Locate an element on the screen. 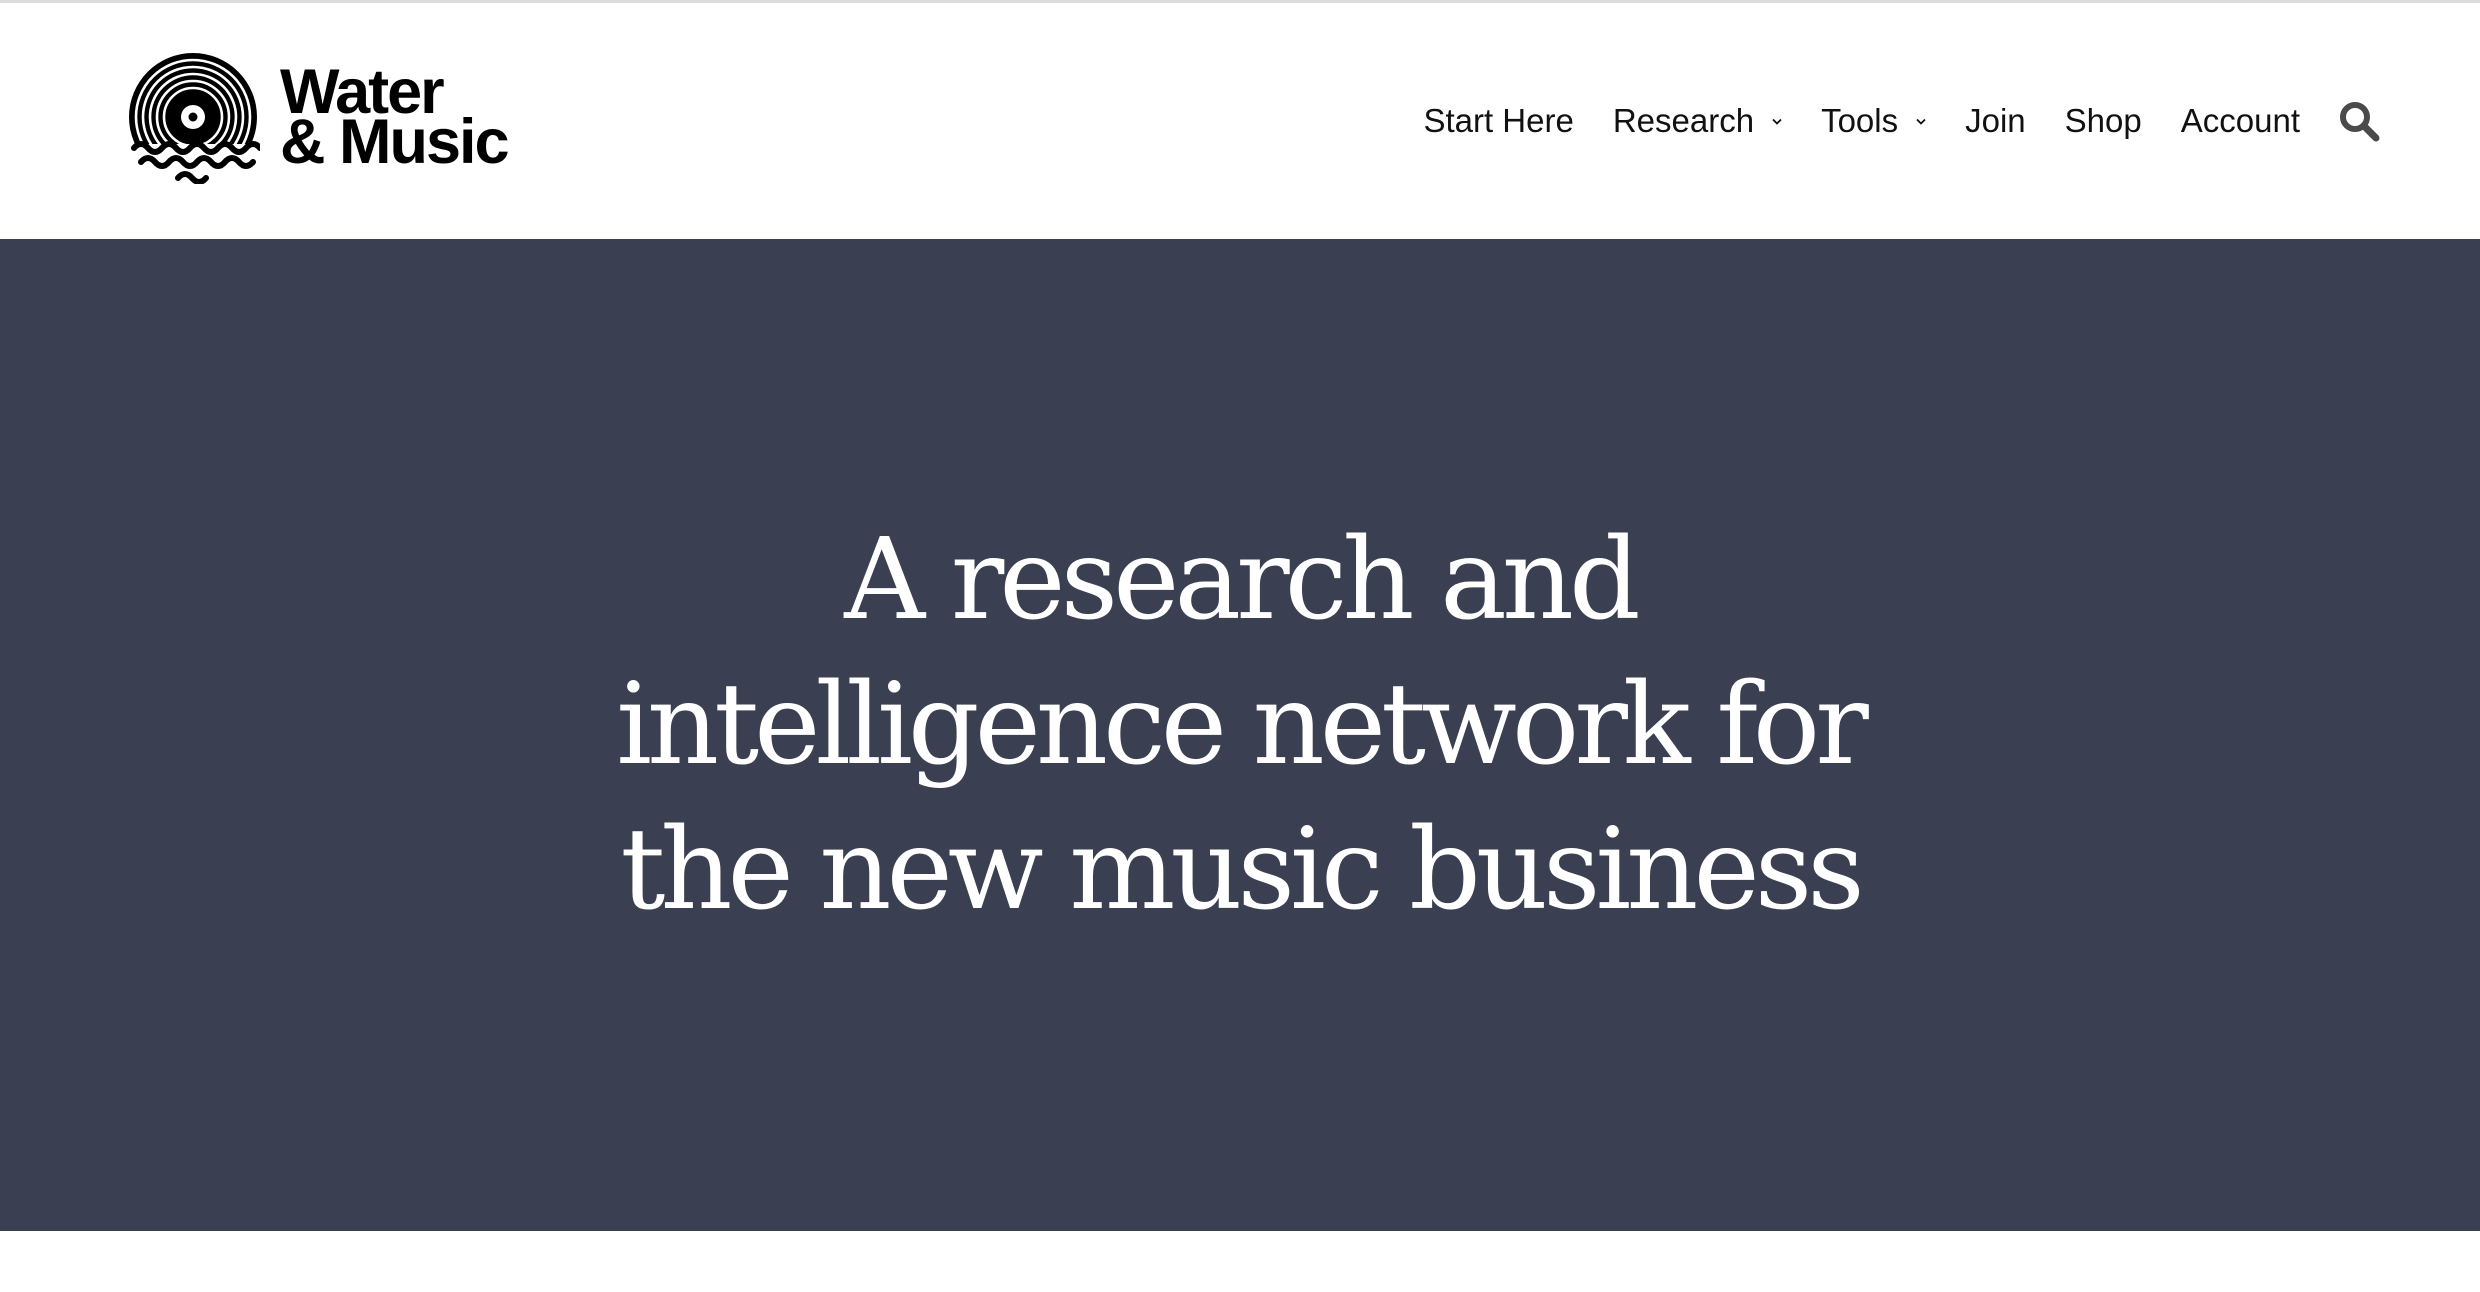 The image size is (2480, 1292). nav-item-label: Account is located at coordinates (2240, 120).